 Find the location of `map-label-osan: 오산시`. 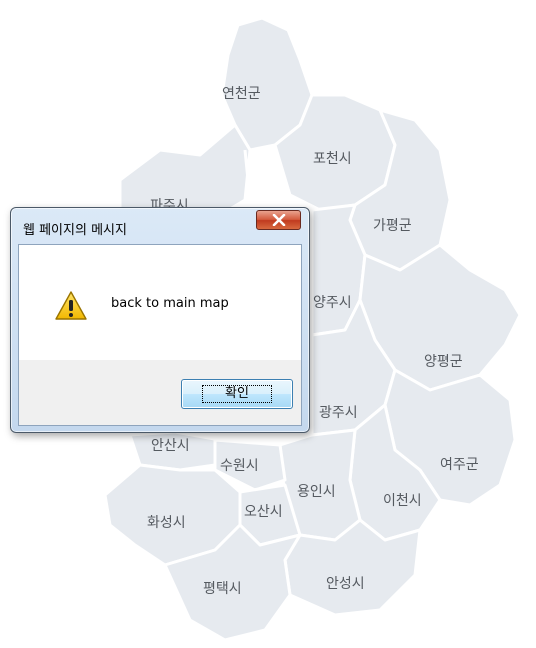

map-label-osan: 오산시 is located at coordinates (263, 512).